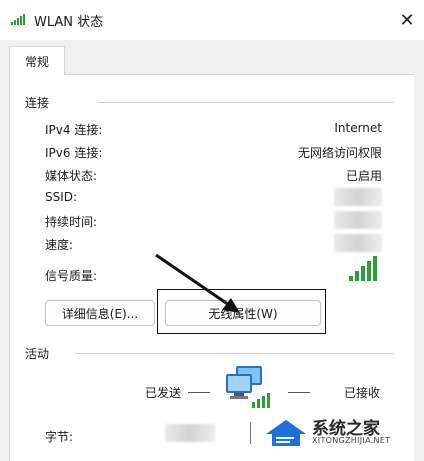 This screenshot has height=461, width=424. I want to click on received-label: 已接收, so click(362, 393).